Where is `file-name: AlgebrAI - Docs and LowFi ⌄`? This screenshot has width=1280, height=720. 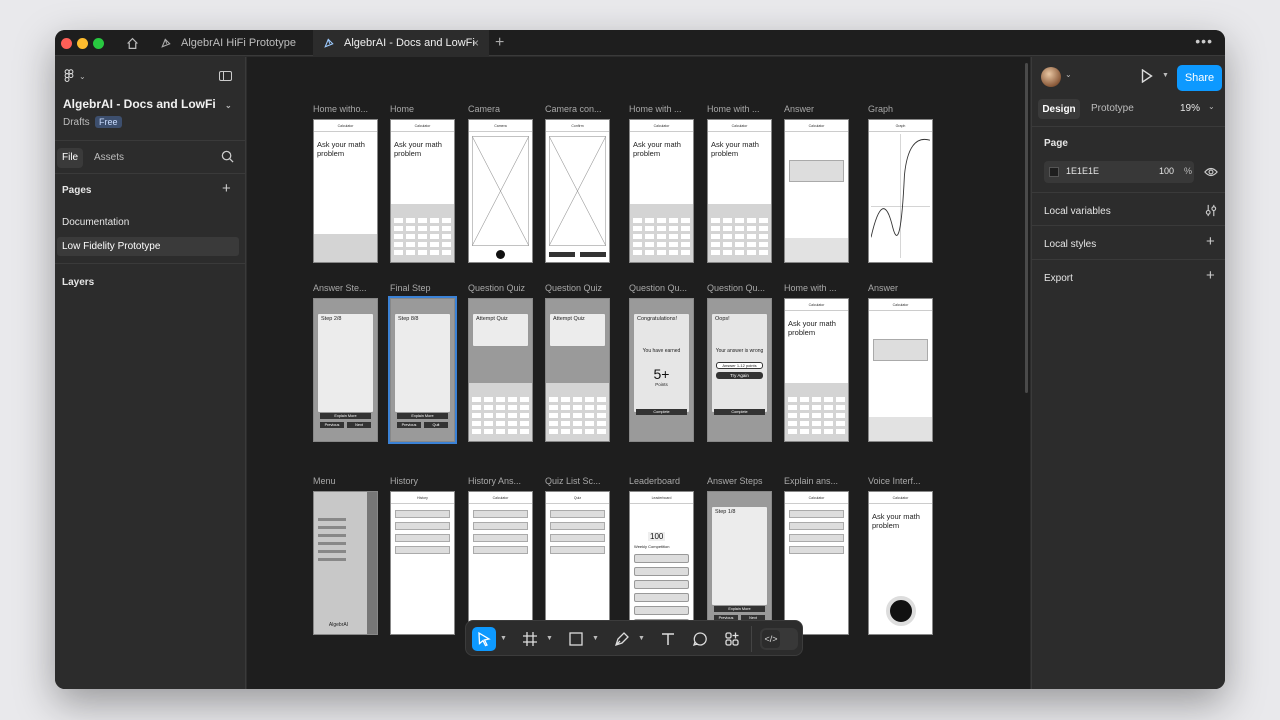
file-name: AlgebrAI - Docs and LowFi ⌄ is located at coordinates (147, 104).